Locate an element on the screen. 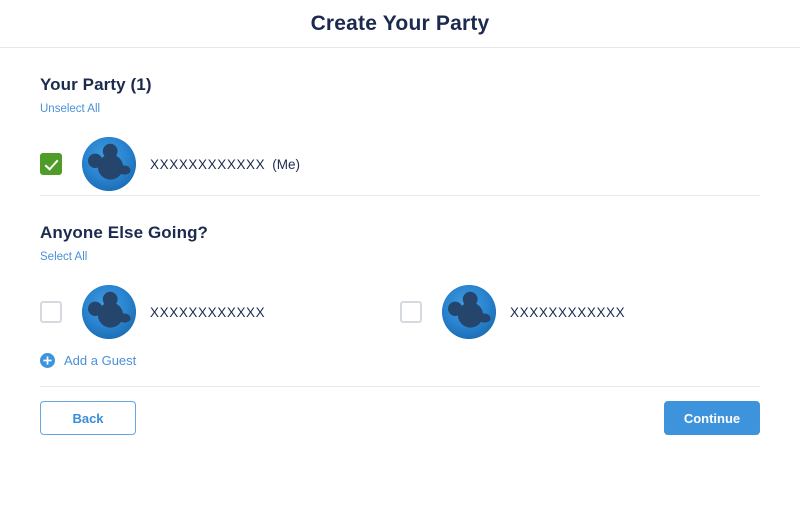 This screenshot has width=800, height=512. plus-circle-icon is located at coordinates (47, 360).